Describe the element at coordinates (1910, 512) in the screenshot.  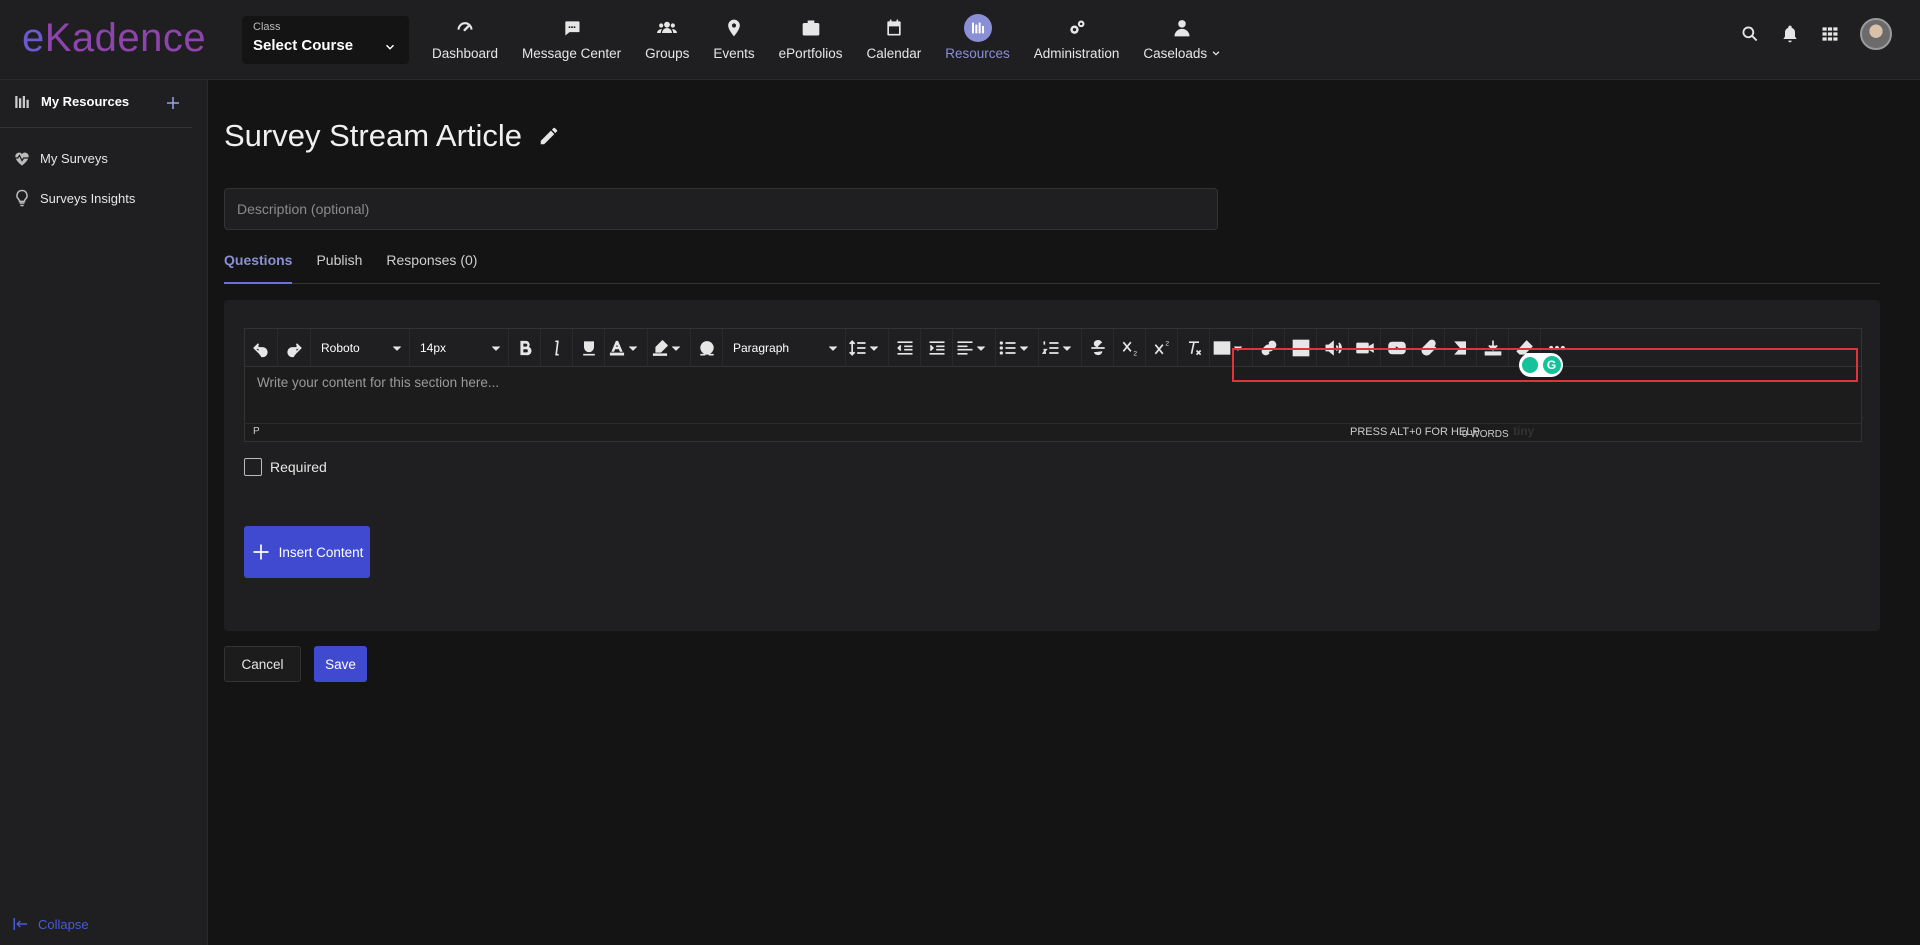
I see `scrollbar` at that location.